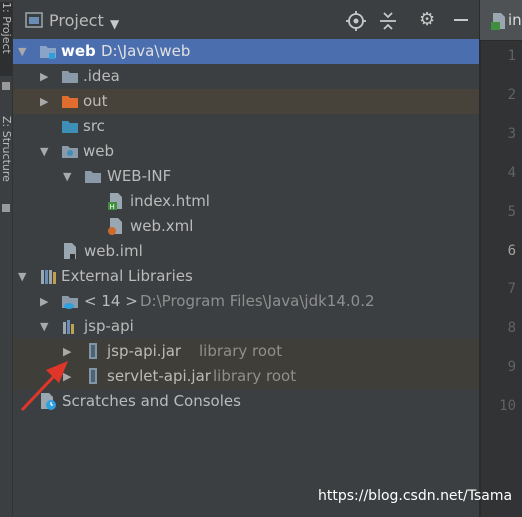  Describe the element at coordinates (246, 101) in the screenshot. I see `tree-row-out: ▶ out` at that location.